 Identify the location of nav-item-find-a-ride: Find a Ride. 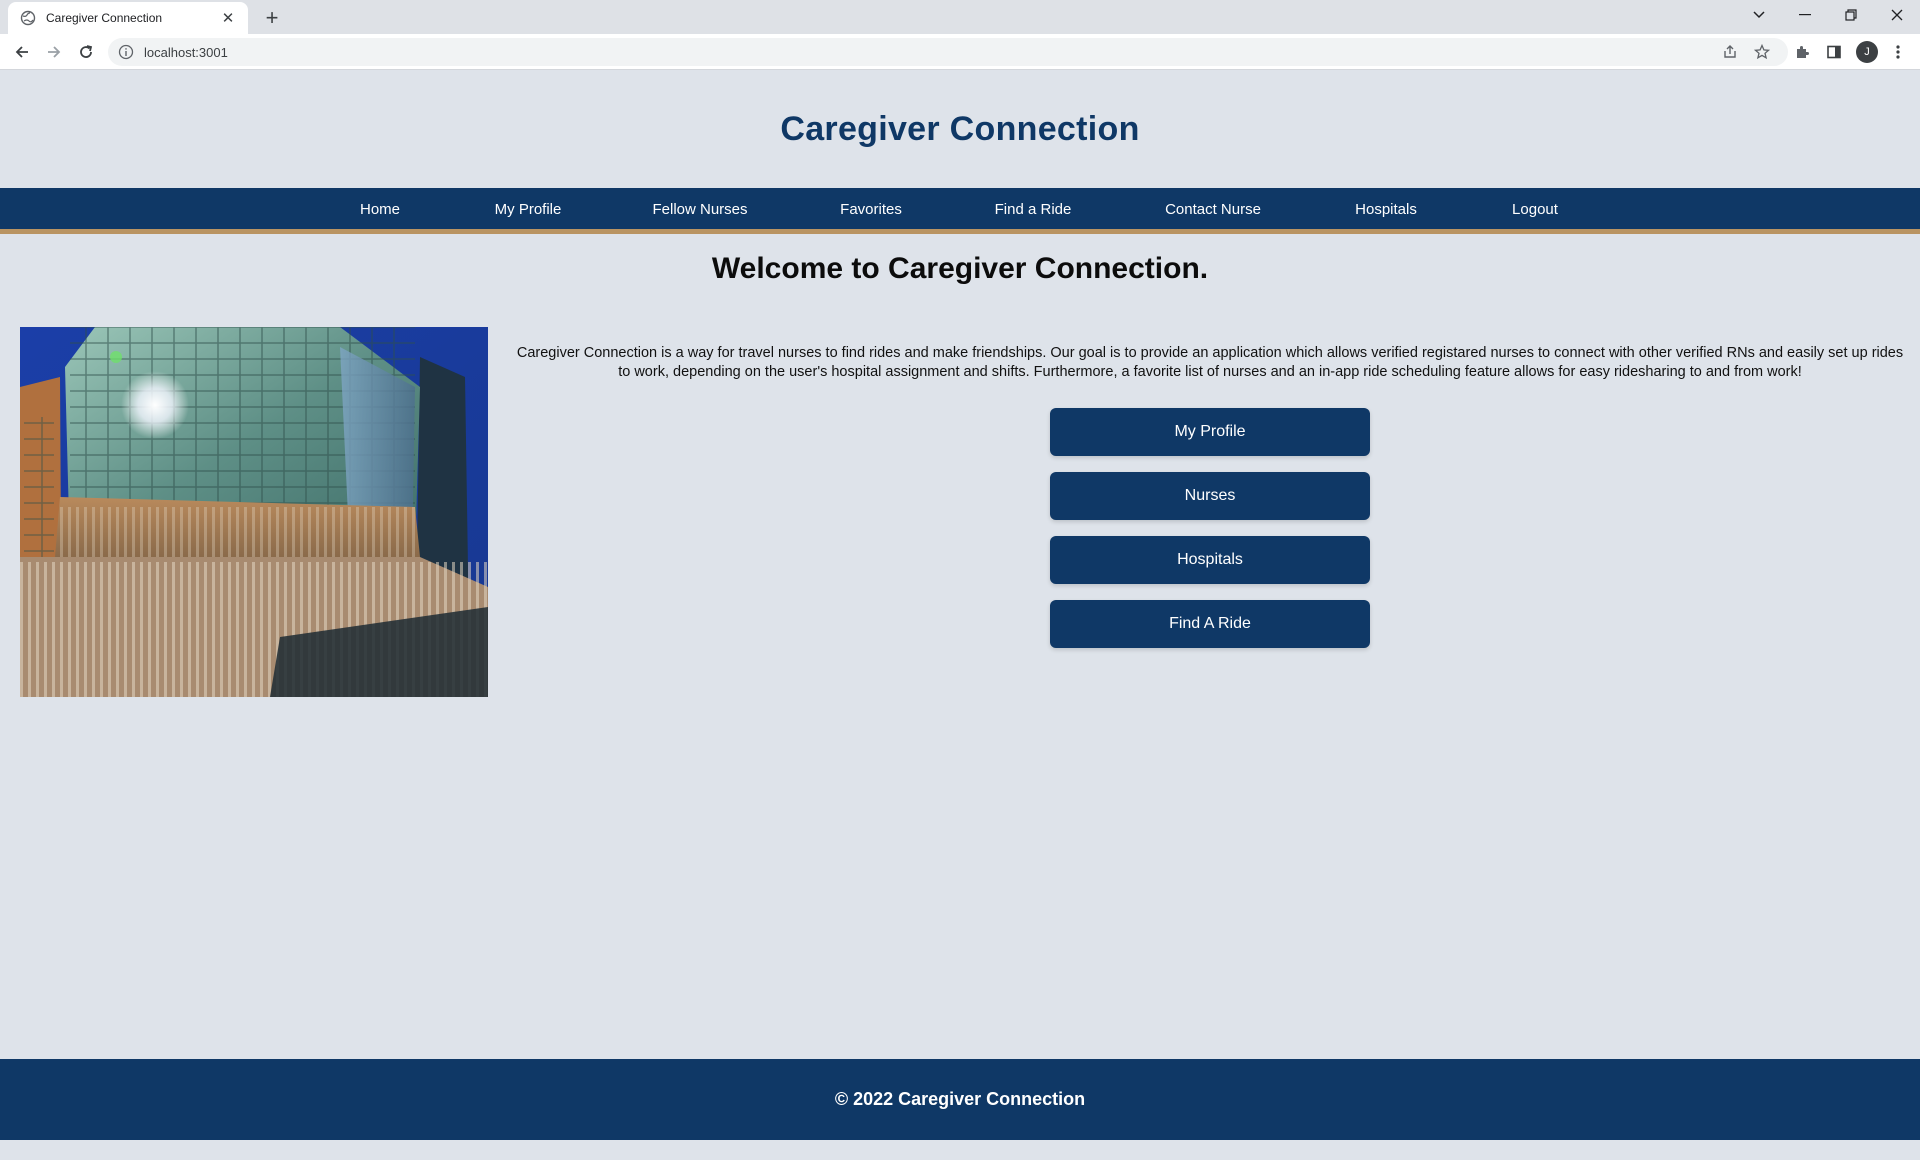
(1033, 210).